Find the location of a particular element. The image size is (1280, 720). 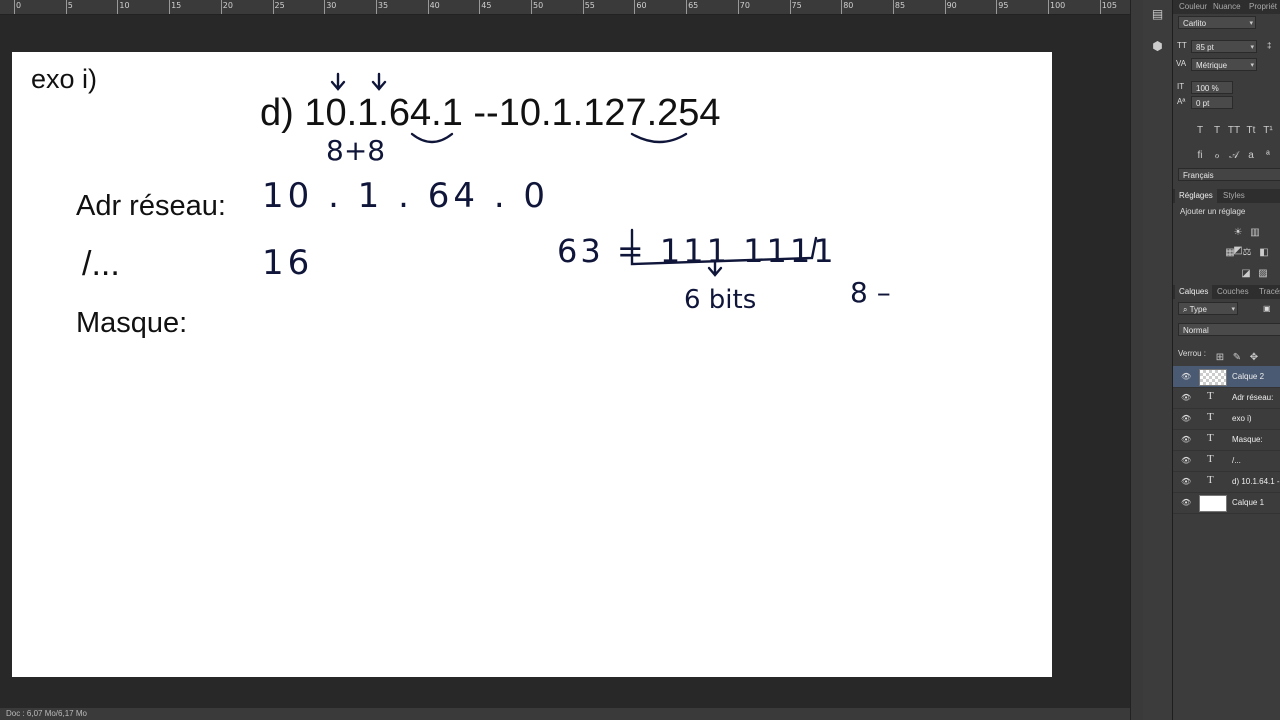

all-caps-icon: TT is located at coordinates (1234, 131).